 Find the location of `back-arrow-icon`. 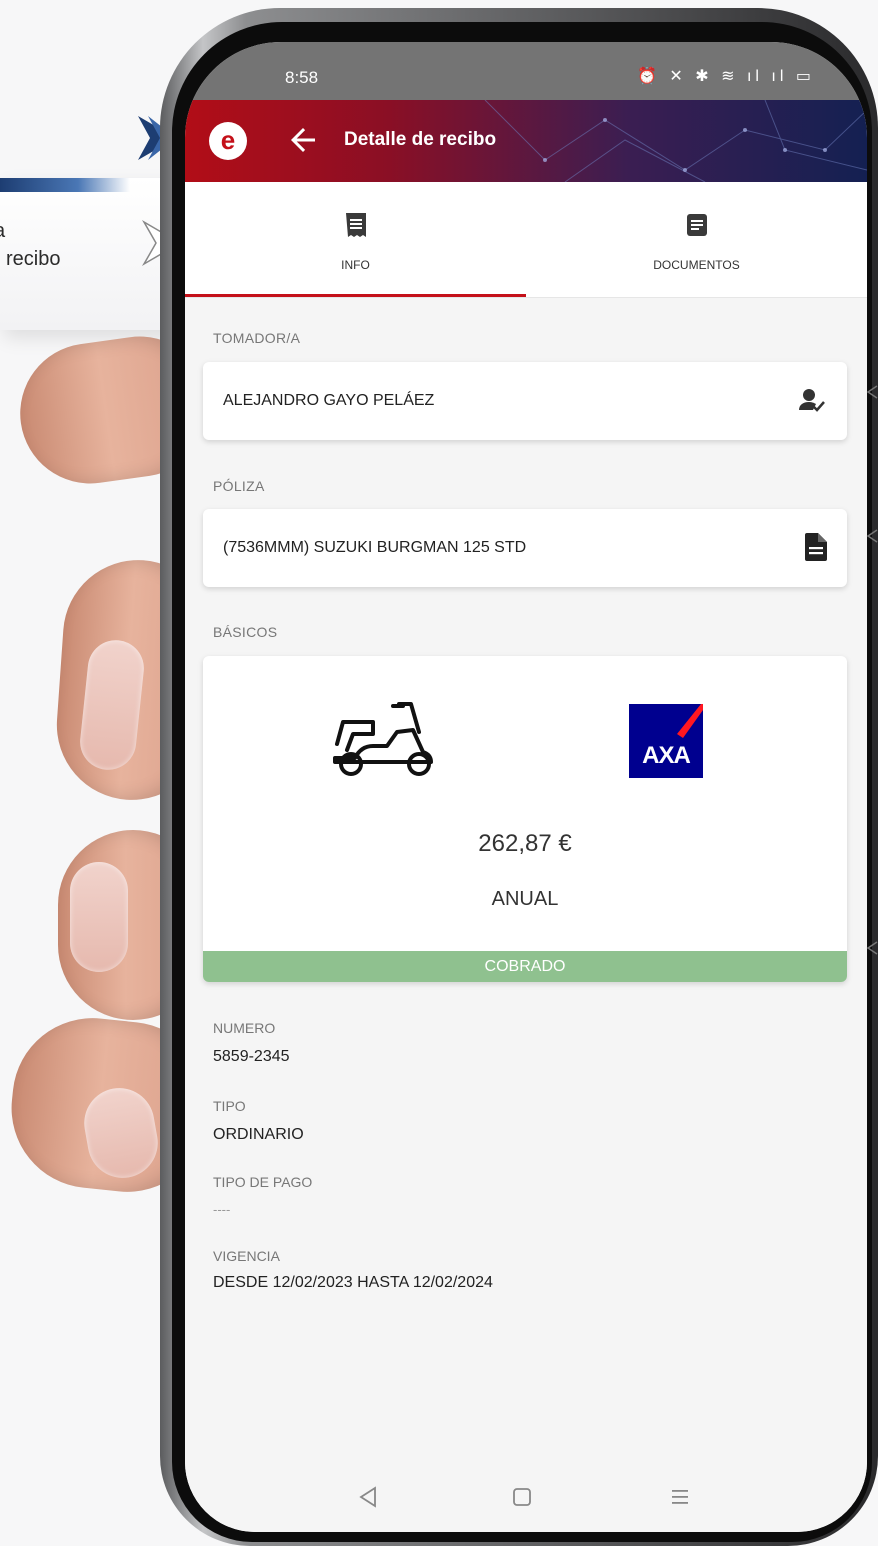

back-arrow-icon is located at coordinates (303, 140).